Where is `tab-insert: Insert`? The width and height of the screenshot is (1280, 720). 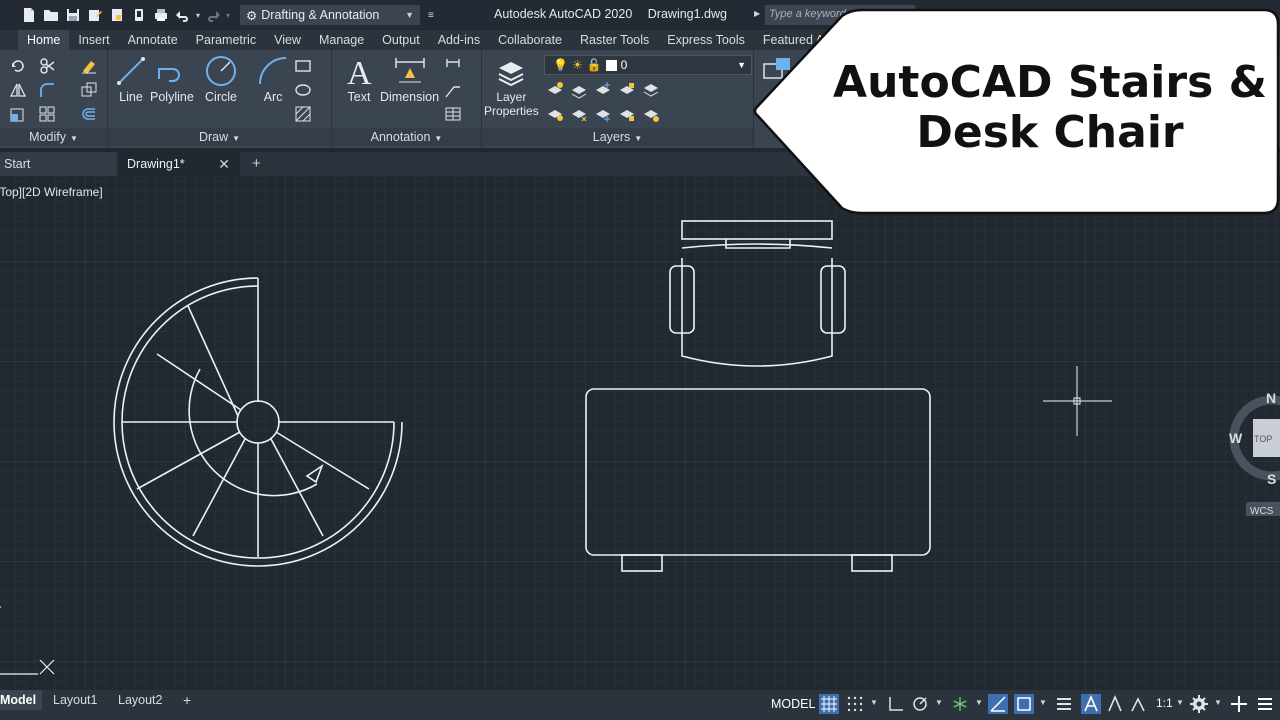
tab-insert: Insert is located at coordinates (93, 40).